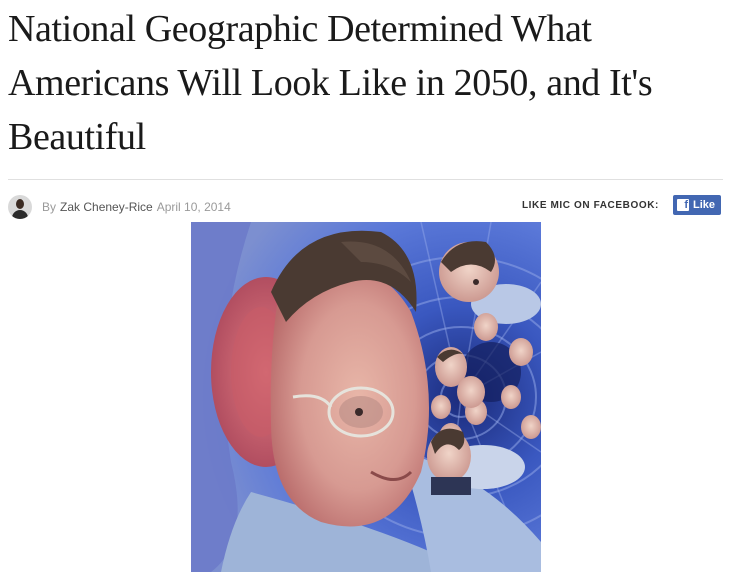 The image size is (735, 577). Describe the element at coordinates (193, 207) in the screenshot. I see `publish-date: April 10, 2014` at that location.